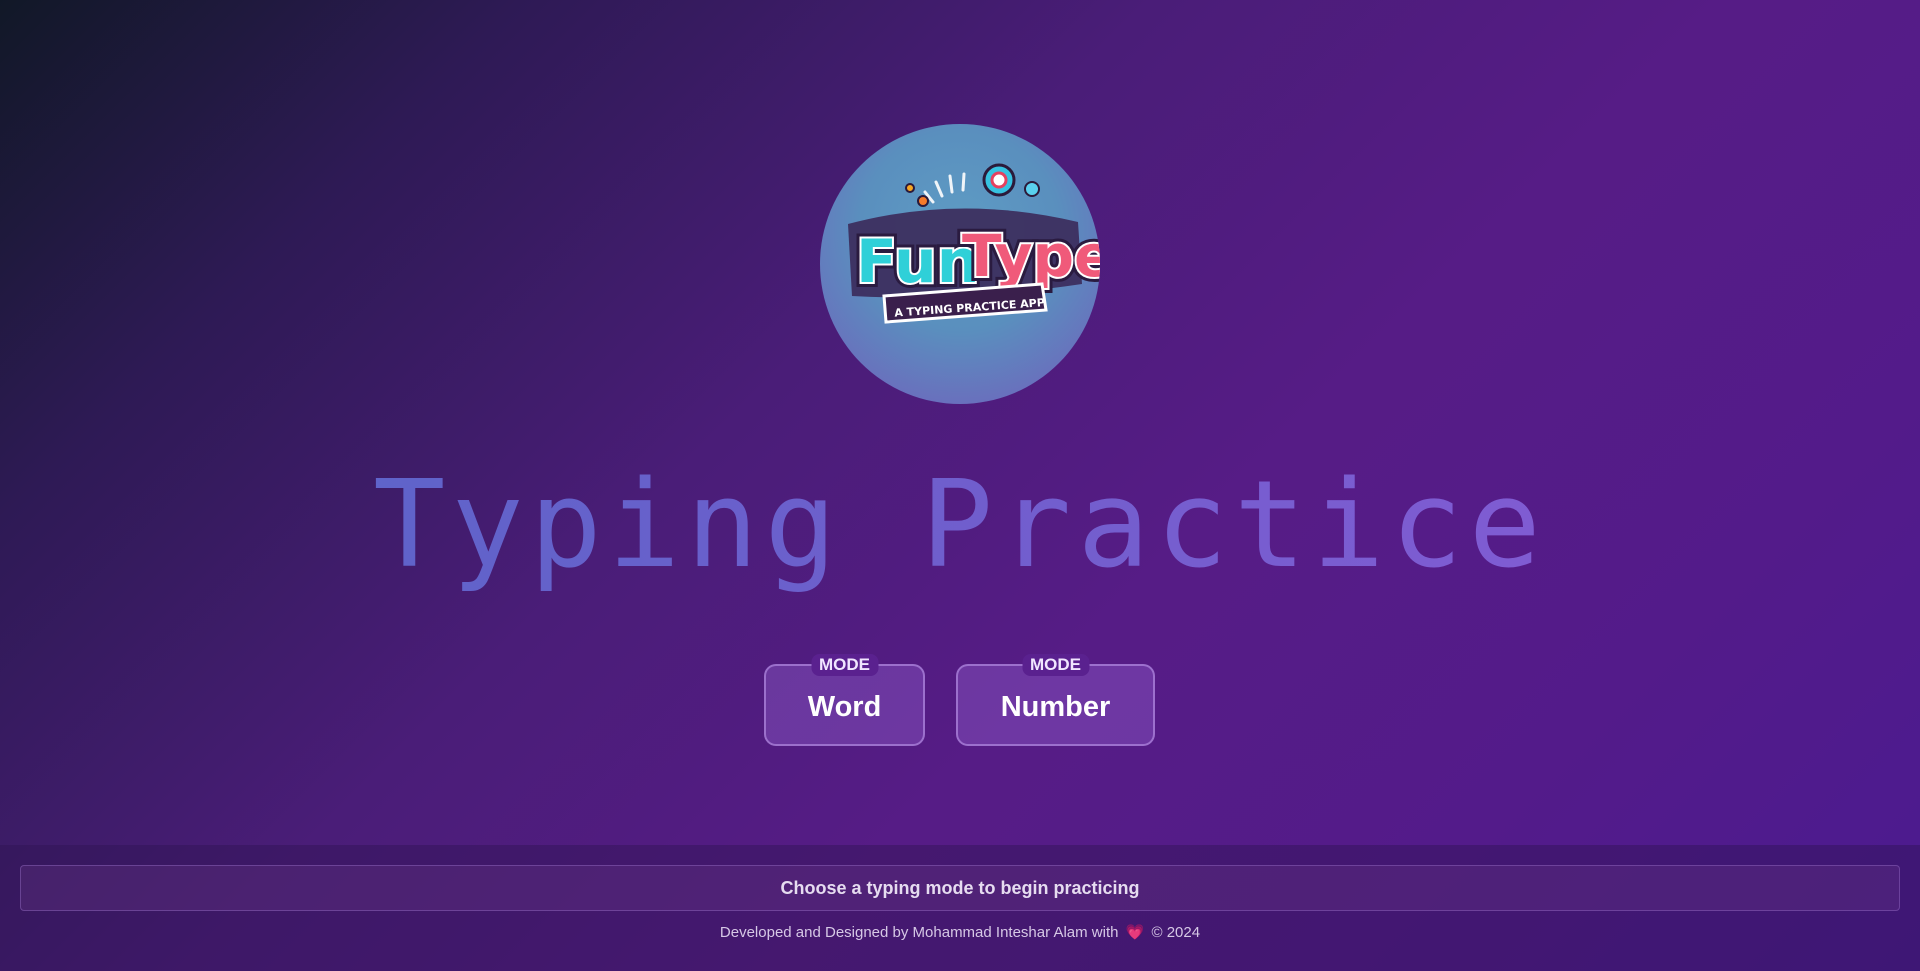 This screenshot has height=971, width=1920. I want to click on funtype-logo: Fun Fun Type Type A TYPING PRACTICE APP, so click(960, 264).